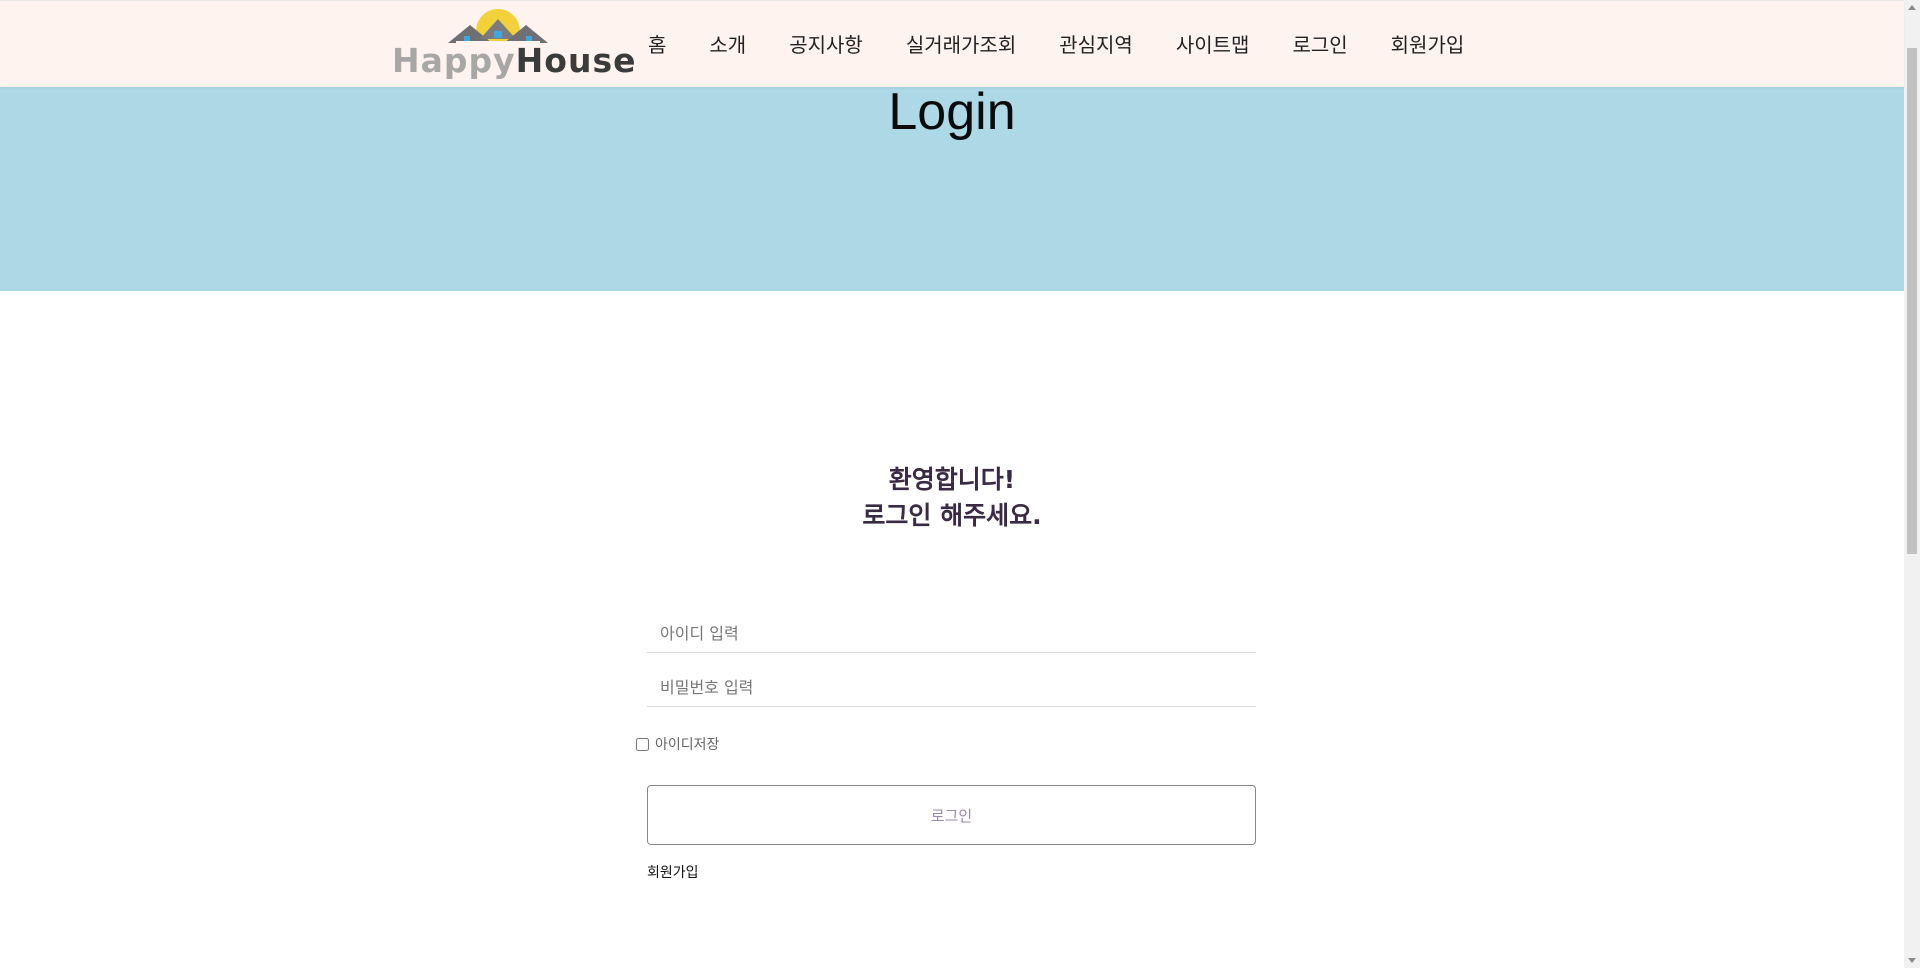 The width and height of the screenshot is (1920, 968). Describe the element at coordinates (1428, 43) in the screenshot. I see `nav-signup: 회원가입` at that location.